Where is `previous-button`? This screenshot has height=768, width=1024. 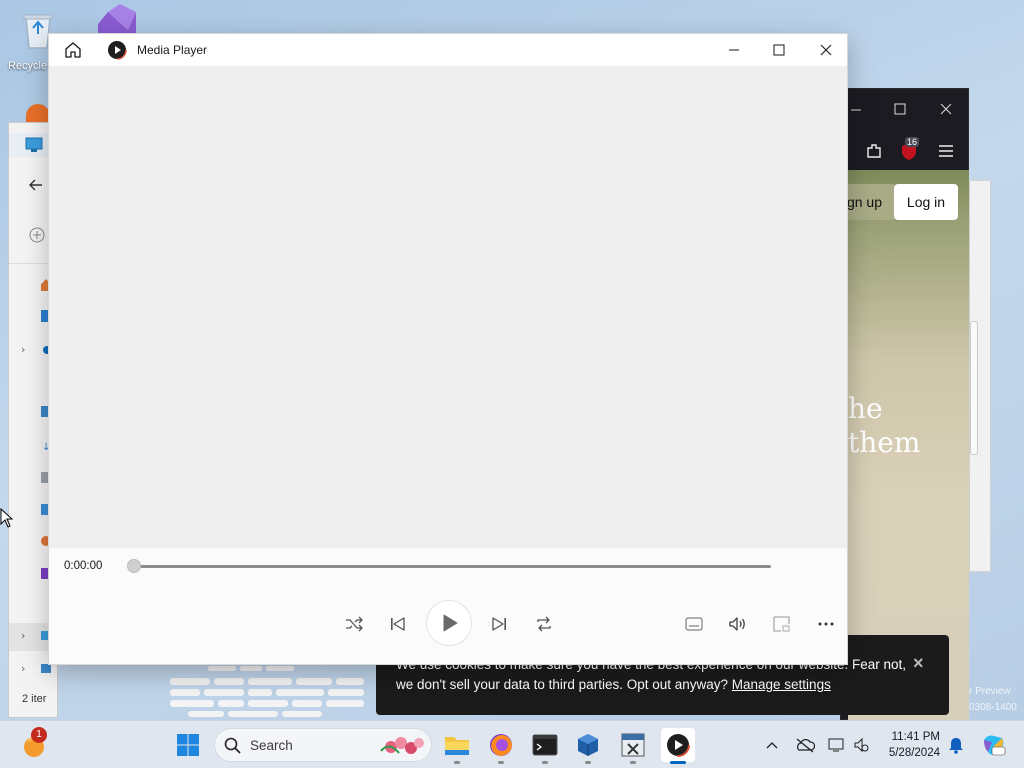 previous-button is located at coordinates (398, 624).